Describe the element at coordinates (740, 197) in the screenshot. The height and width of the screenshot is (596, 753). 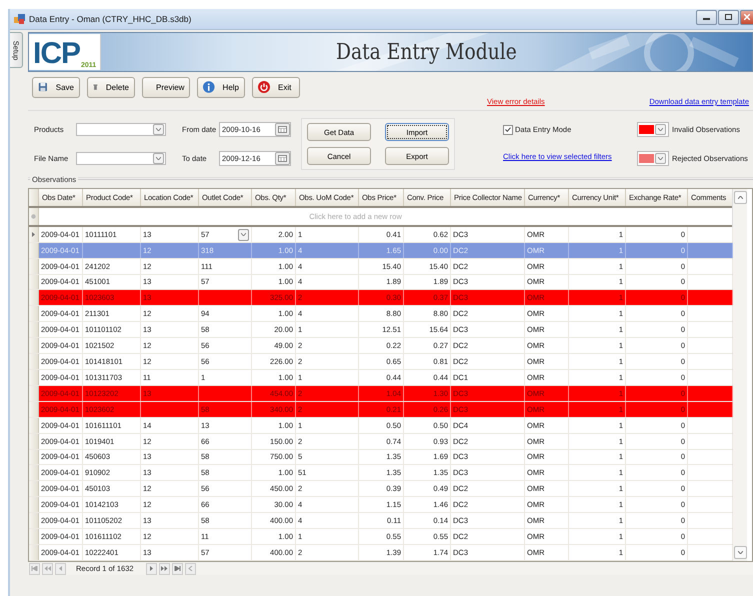
I see `scroll-up-icon` at that location.